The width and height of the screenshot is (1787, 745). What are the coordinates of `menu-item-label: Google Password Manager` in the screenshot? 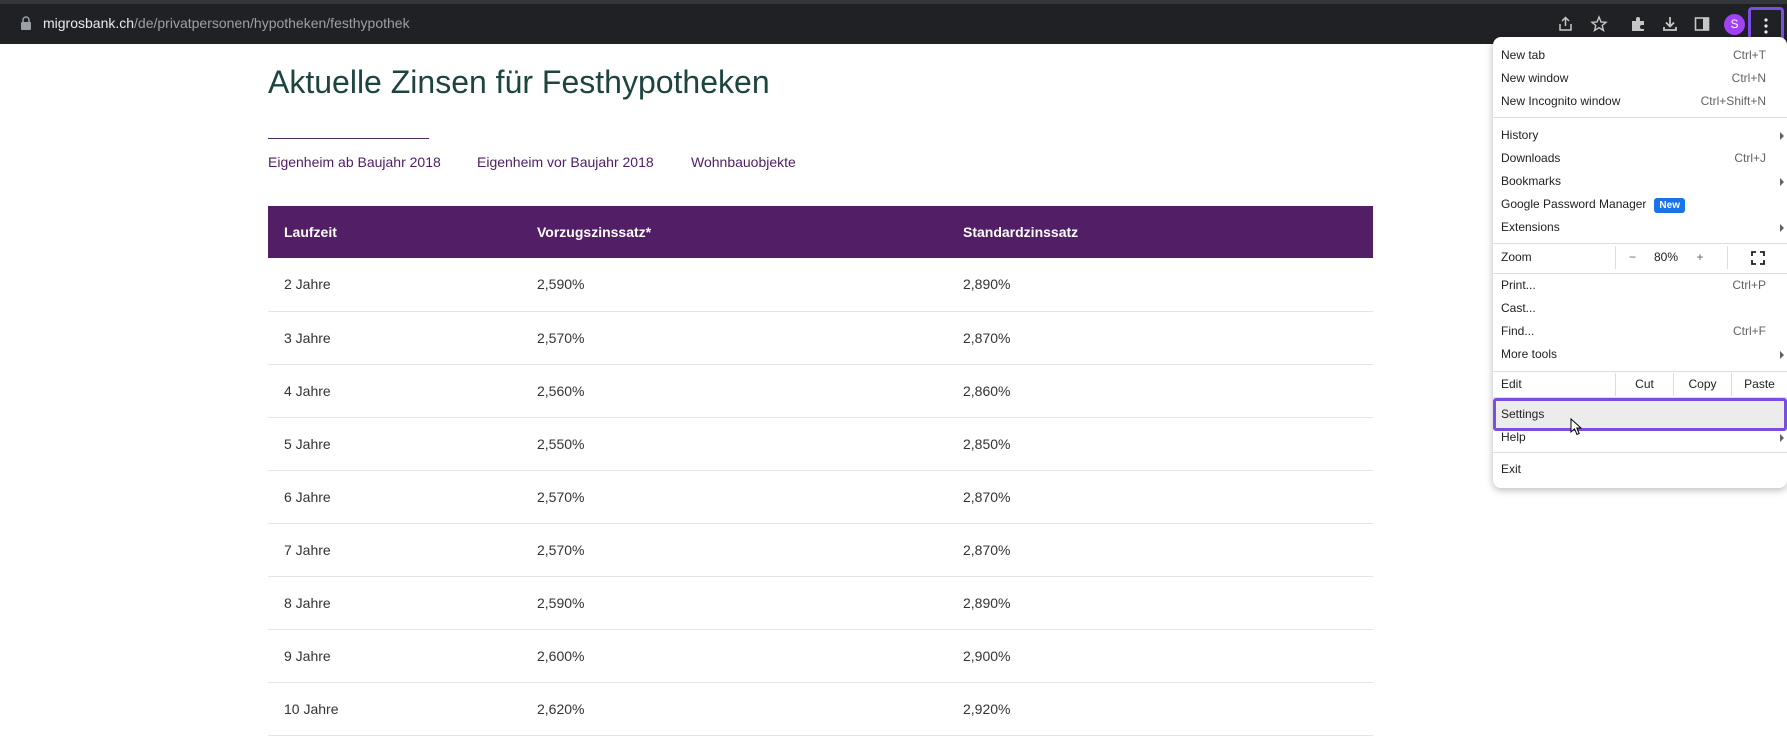 It's located at (1574, 204).